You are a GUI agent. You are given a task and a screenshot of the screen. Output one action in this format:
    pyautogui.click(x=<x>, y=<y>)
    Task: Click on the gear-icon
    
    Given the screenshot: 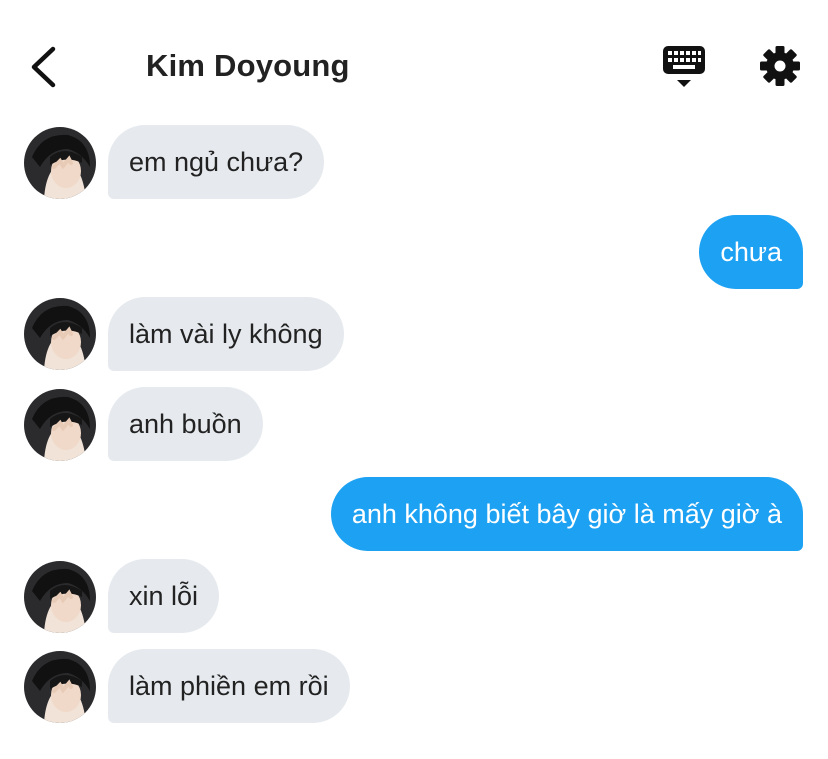 What is the action you would take?
    pyautogui.click(x=780, y=66)
    